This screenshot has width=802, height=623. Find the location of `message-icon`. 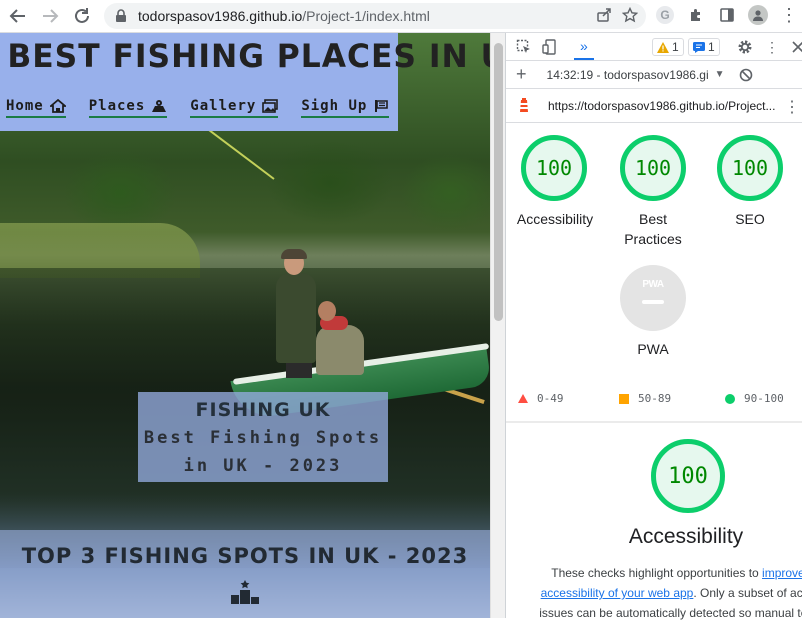

message-icon is located at coordinates (699, 47).